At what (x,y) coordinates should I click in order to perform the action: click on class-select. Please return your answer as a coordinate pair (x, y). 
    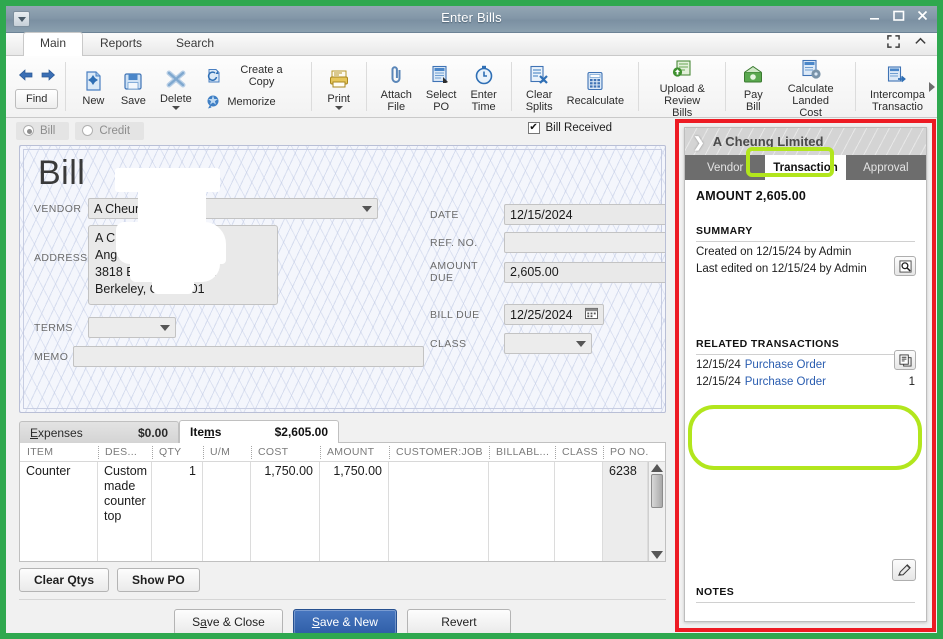
    Looking at the image, I should click on (548, 343).